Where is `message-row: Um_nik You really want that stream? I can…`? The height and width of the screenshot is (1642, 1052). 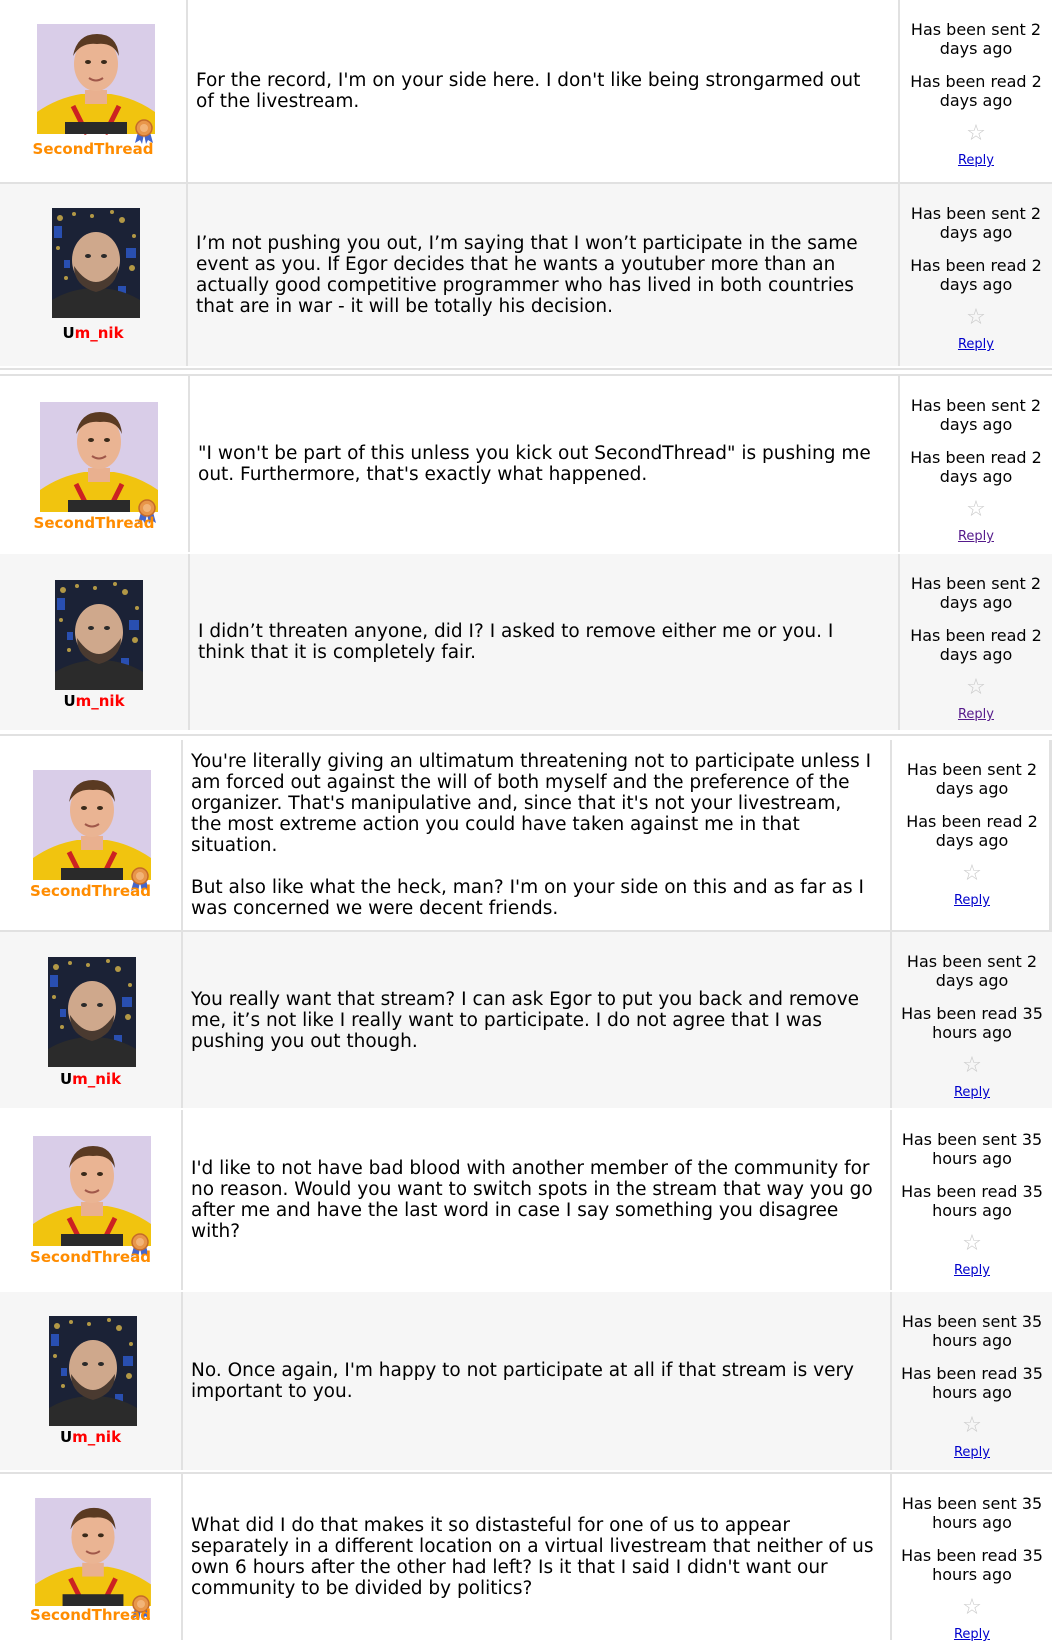 message-row: Um_nik You really want that stream? I can… is located at coordinates (526, 1020).